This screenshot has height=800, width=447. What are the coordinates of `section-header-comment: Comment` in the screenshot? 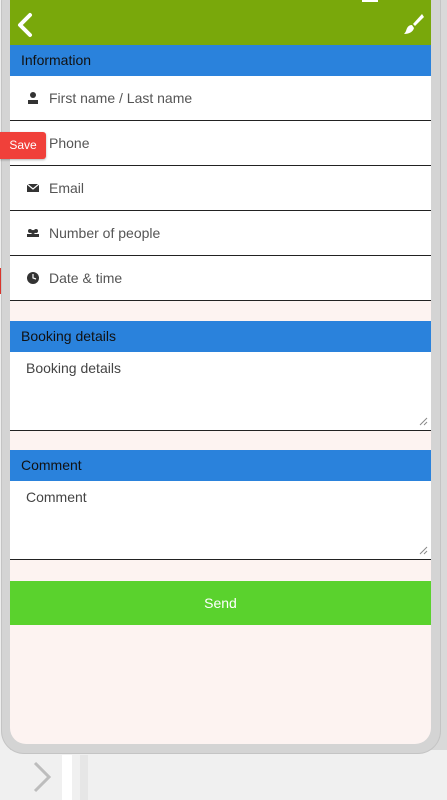 It's located at (220, 465).